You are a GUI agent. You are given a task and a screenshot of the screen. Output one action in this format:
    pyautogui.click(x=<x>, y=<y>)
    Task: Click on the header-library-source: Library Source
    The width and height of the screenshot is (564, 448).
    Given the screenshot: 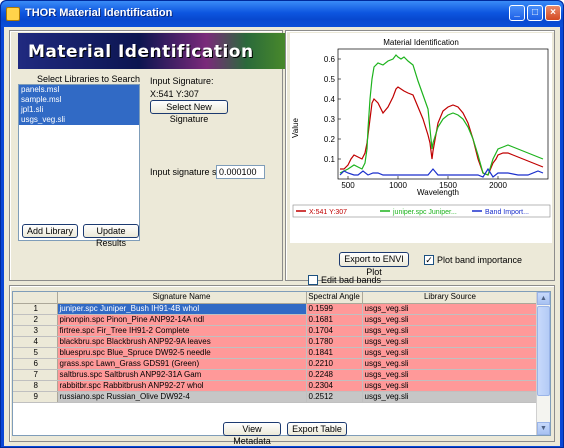 What is the action you would take?
    pyautogui.click(x=450, y=298)
    